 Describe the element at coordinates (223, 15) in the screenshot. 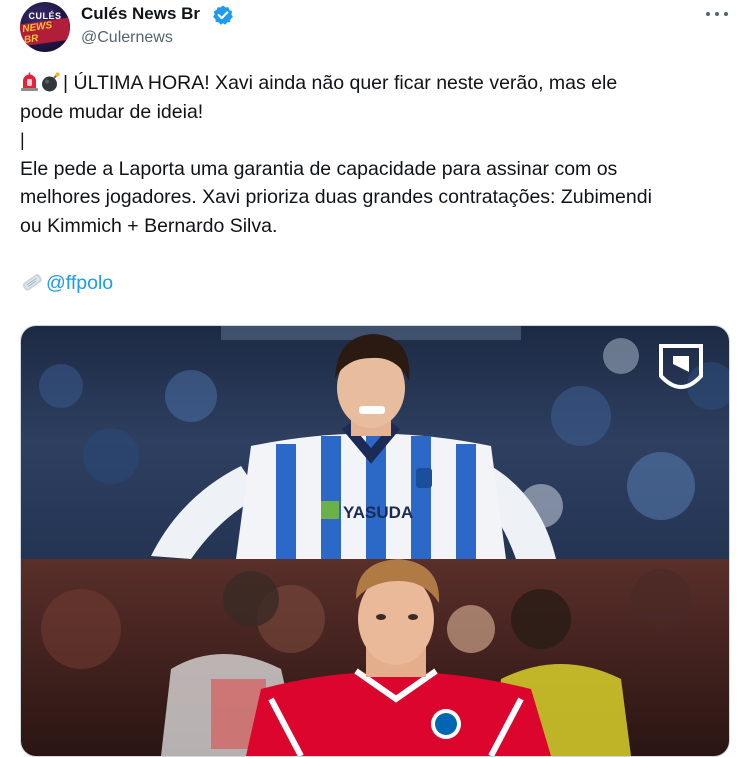

I see `verified-badge-icon` at that location.